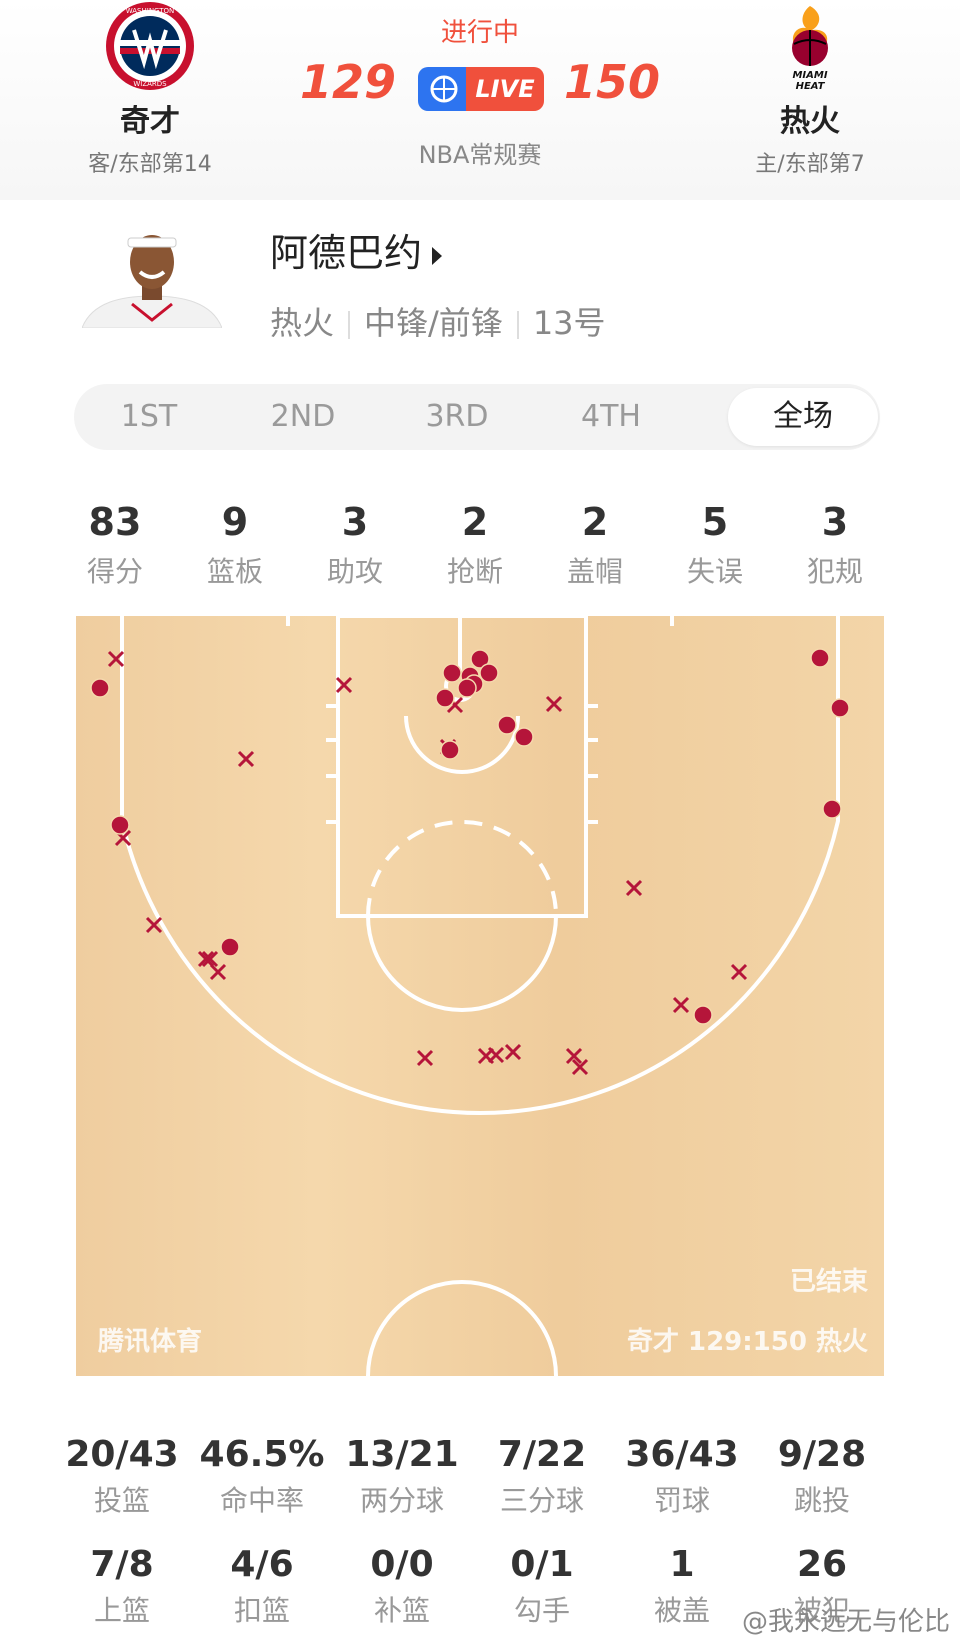 This screenshot has height=1648, width=960. What do you see at coordinates (480, 155) in the screenshot?
I see `league-label: NBA常规赛` at bounding box center [480, 155].